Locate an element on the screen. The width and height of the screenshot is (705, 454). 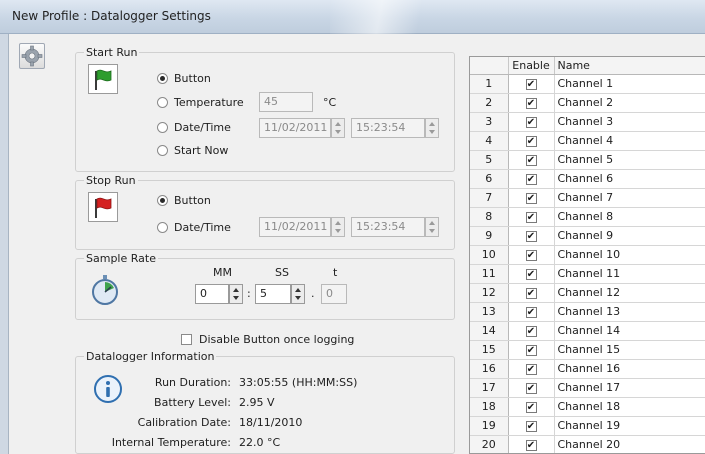
run-duration-value: 33:05:55 (HH:MM:SS) is located at coordinates (298, 382).